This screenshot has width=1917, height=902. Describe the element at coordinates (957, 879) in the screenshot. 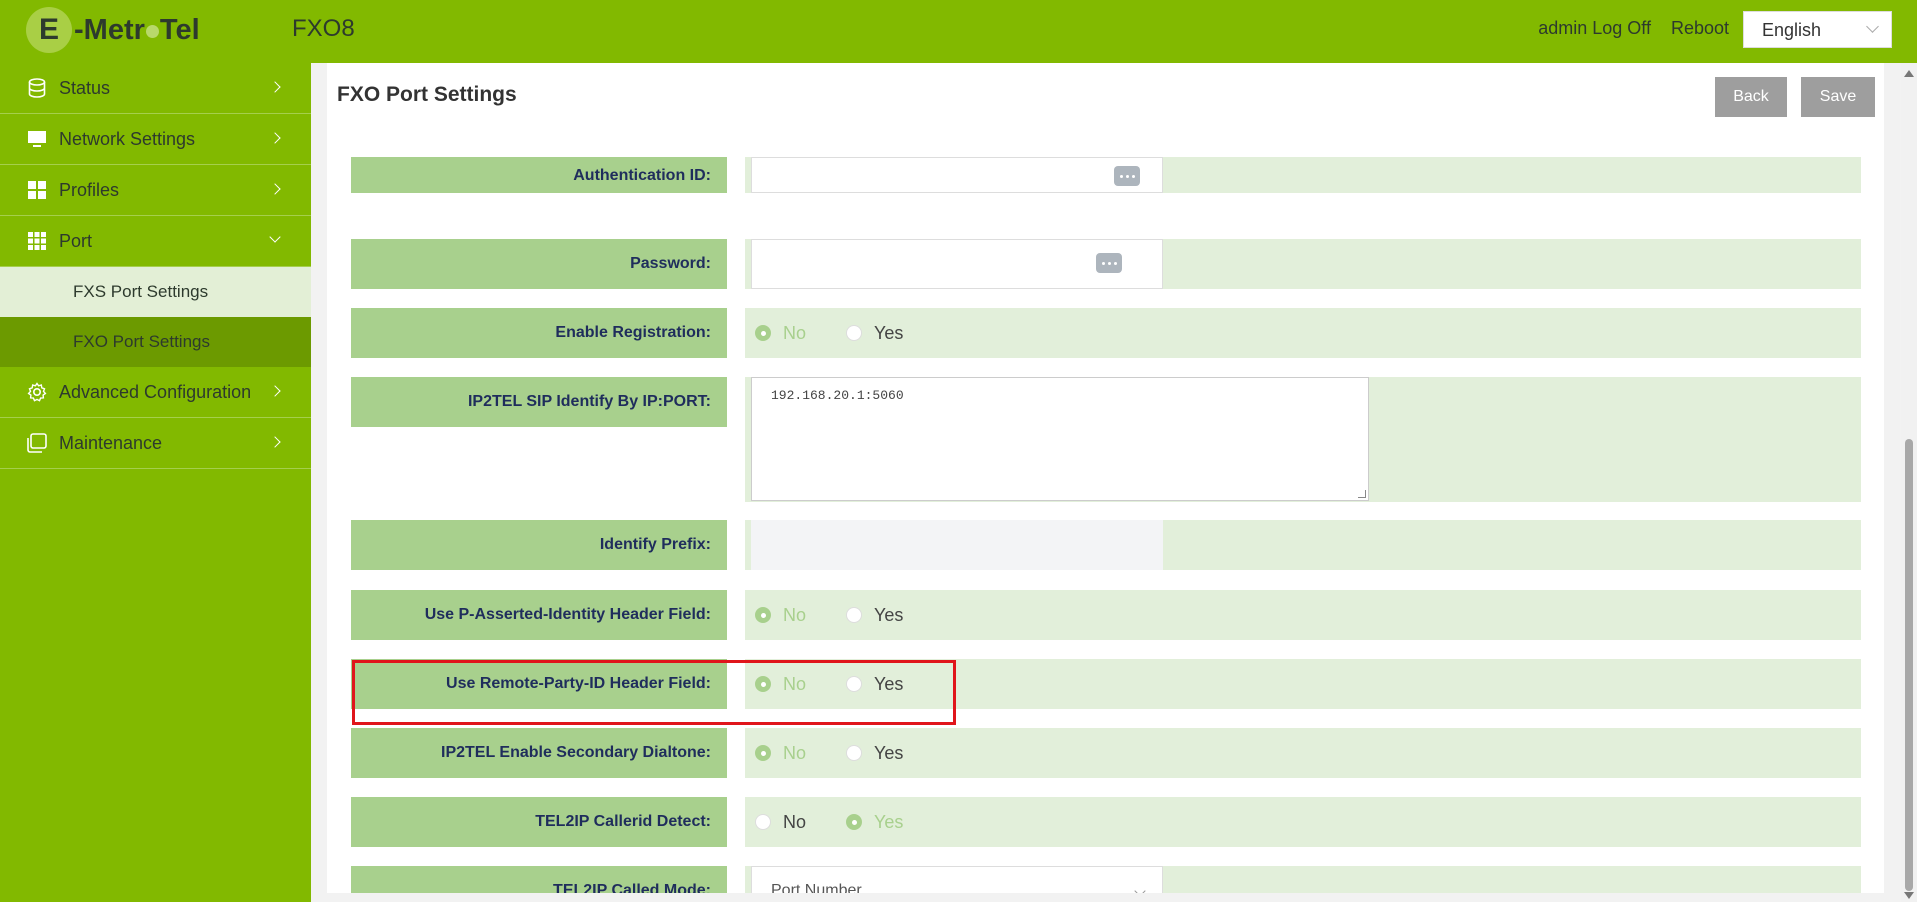

I see `called-mode-select: Port Number` at that location.